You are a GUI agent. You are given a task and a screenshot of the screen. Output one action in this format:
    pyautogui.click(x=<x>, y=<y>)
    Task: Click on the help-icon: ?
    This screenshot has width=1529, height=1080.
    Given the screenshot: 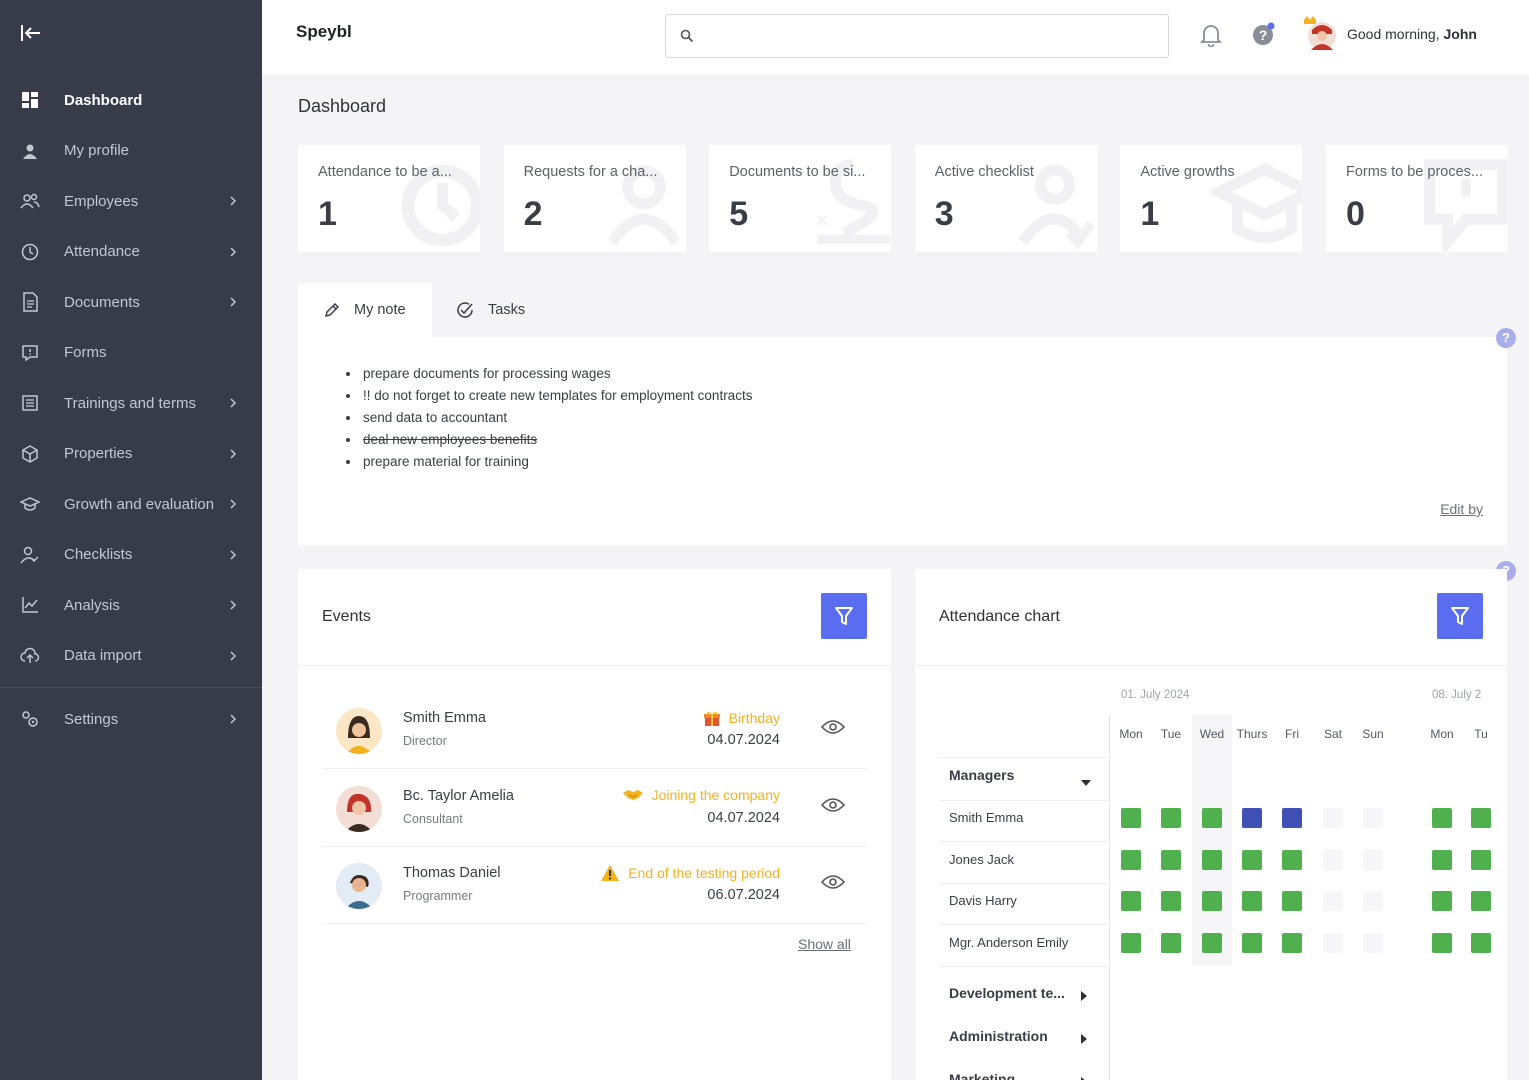 What is the action you would take?
    pyautogui.click(x=1264, y=34)
    